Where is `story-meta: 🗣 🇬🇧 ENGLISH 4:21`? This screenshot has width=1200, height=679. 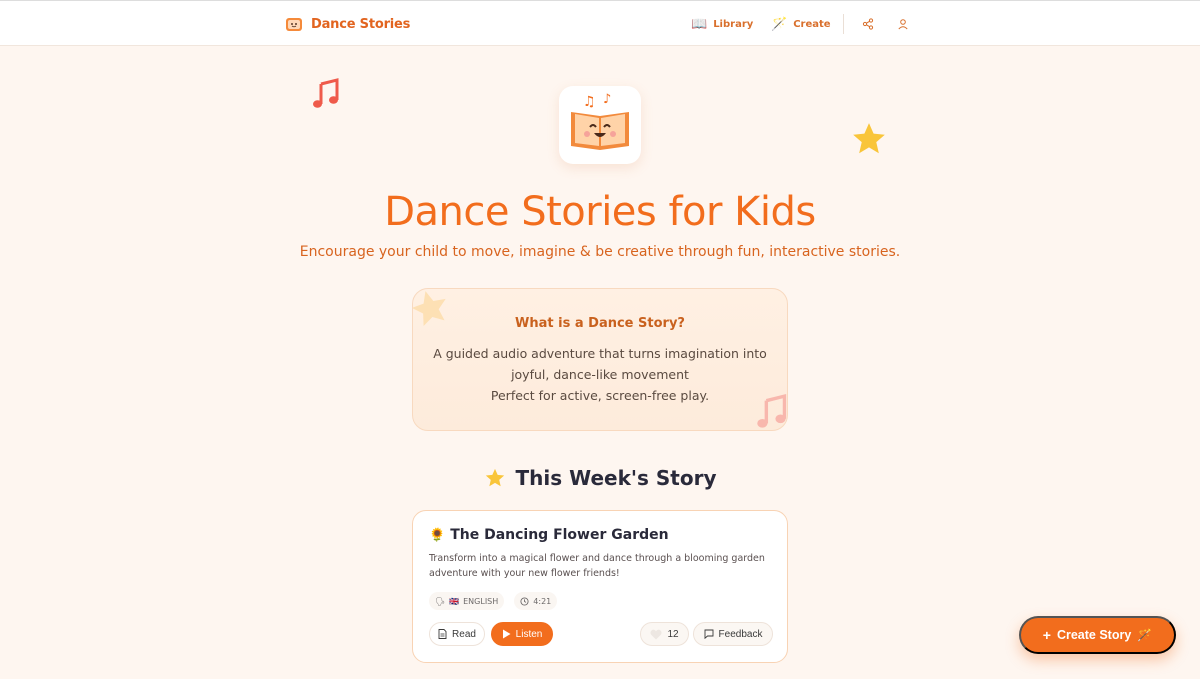
story-meta: 🗣 🇬🇧 ENGLISH 4:21 is located at coordinates (493, 601).